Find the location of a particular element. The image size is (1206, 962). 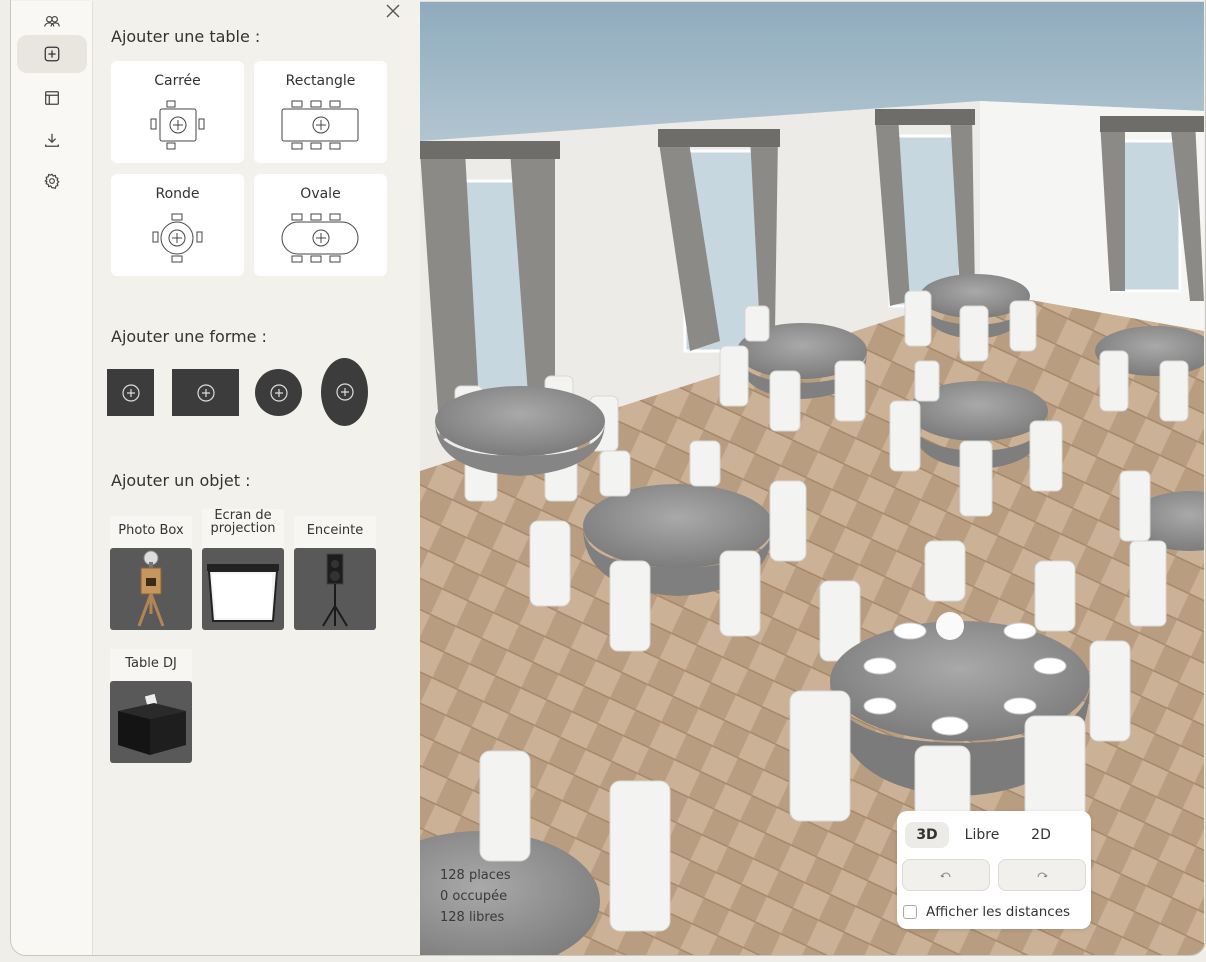

rail-add-button is located at coordinates (52, 54).